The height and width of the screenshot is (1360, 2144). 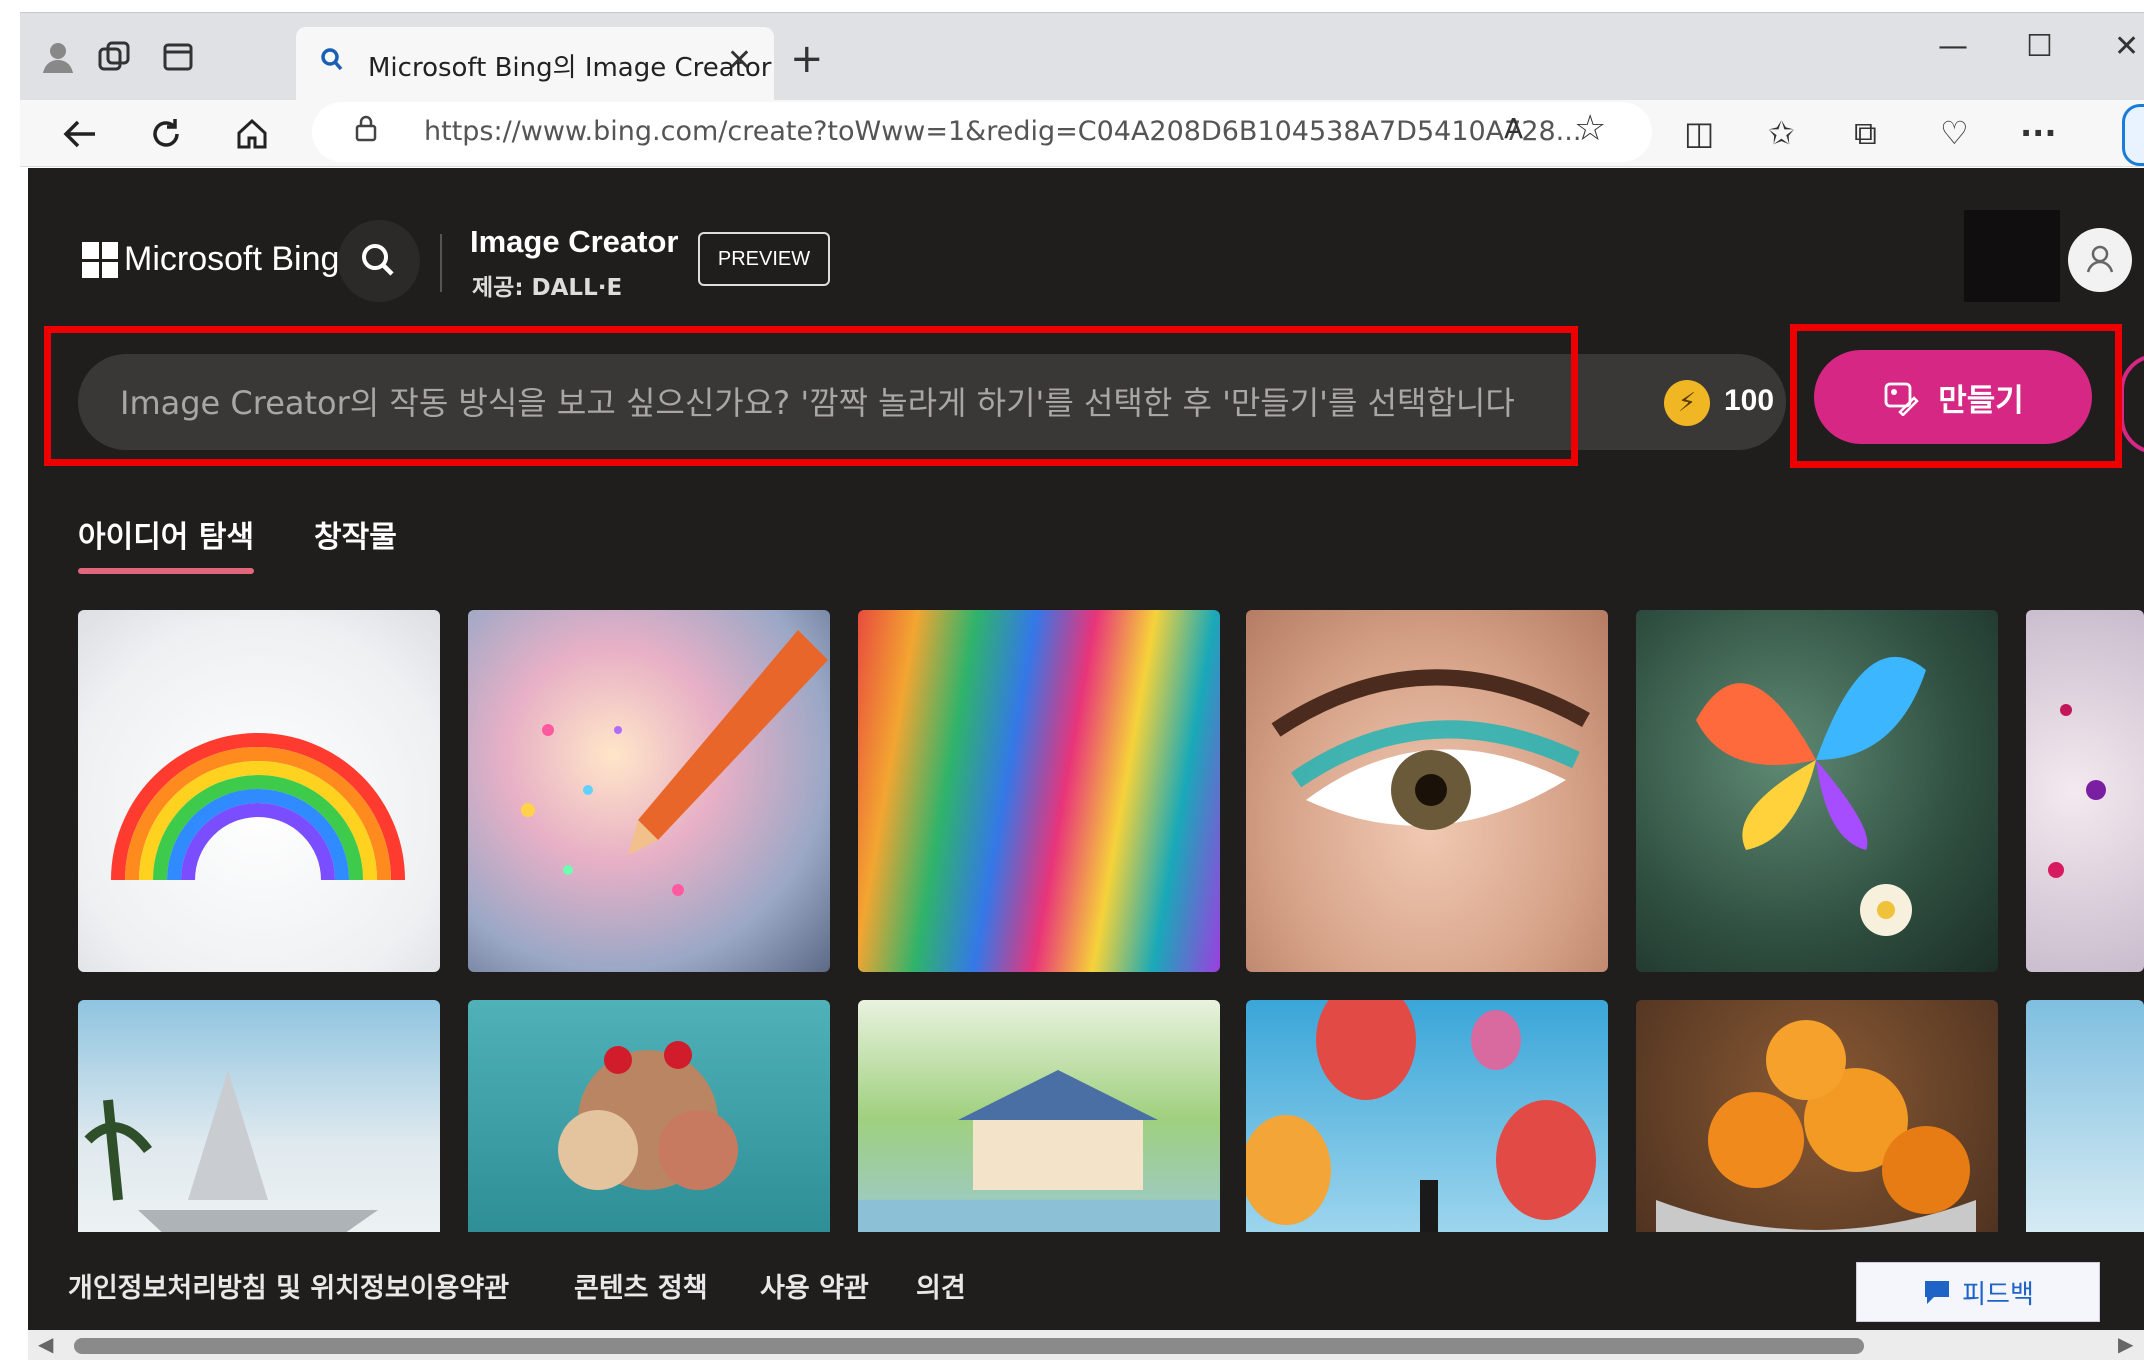 I want to click on brand-name: Microsoft Bing, so click(x=231, y=259).